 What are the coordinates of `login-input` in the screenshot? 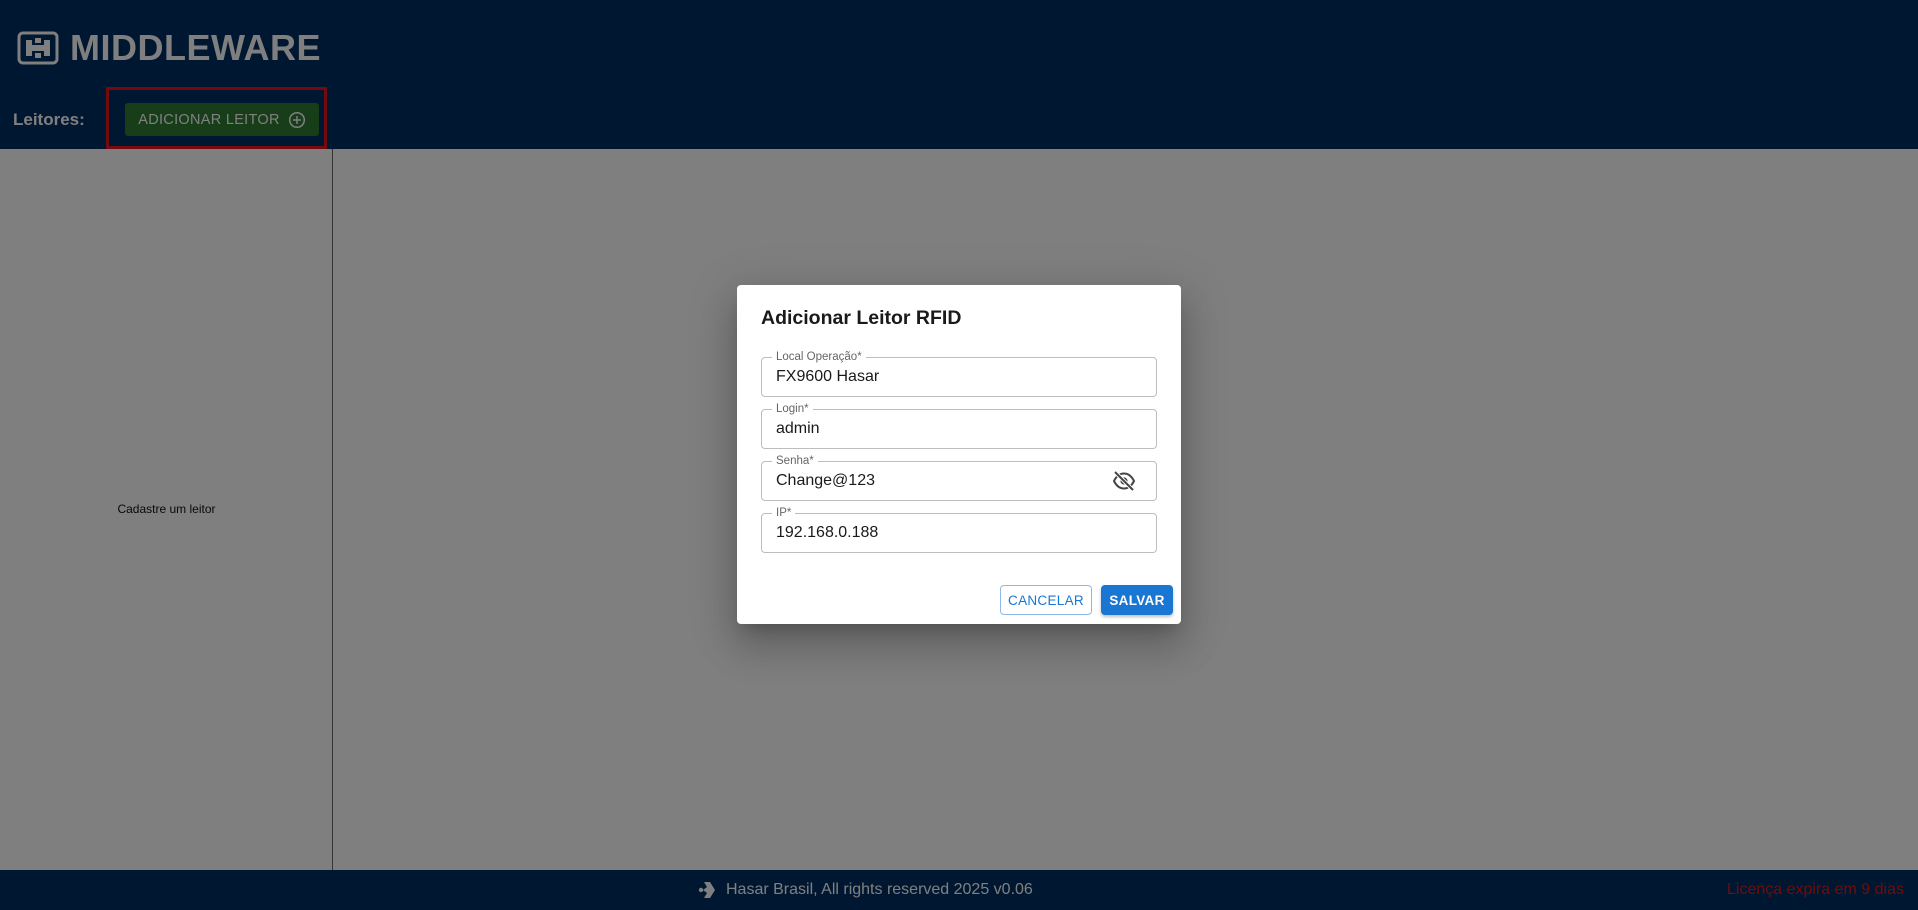 It's located at (941, 429).